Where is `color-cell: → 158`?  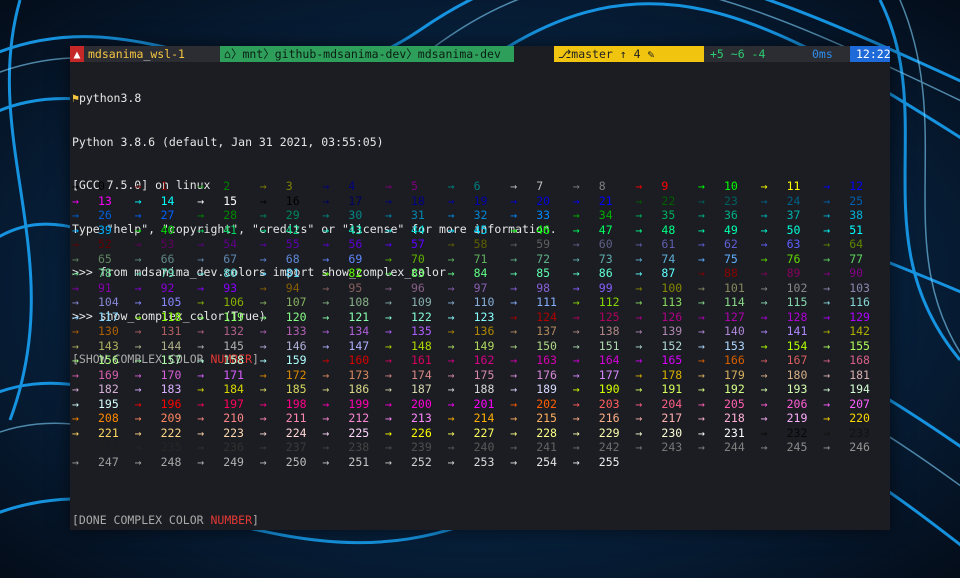 color-cell: → 158 is located at coordinates (228, 360).